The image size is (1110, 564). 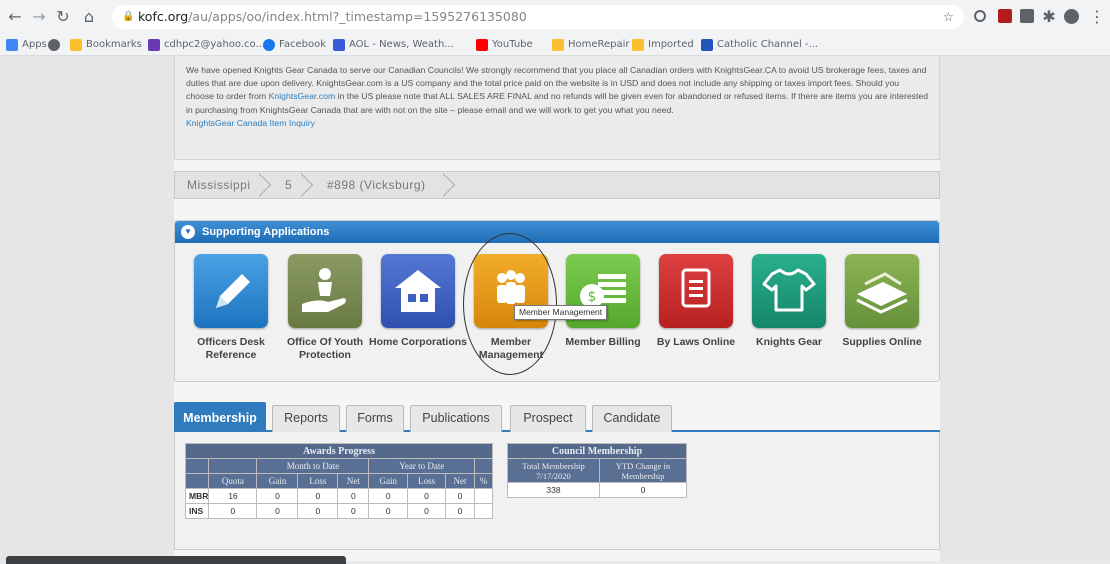 I want to click on extension-circle-icon, so click(x=980, y=16).